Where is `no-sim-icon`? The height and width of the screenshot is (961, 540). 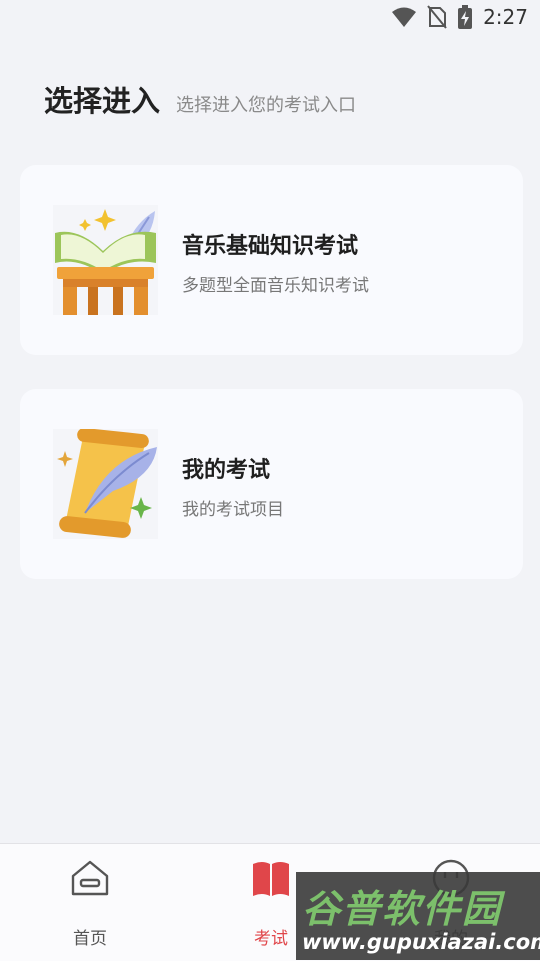 no-sim-icon is located at coordinates (437, 17).